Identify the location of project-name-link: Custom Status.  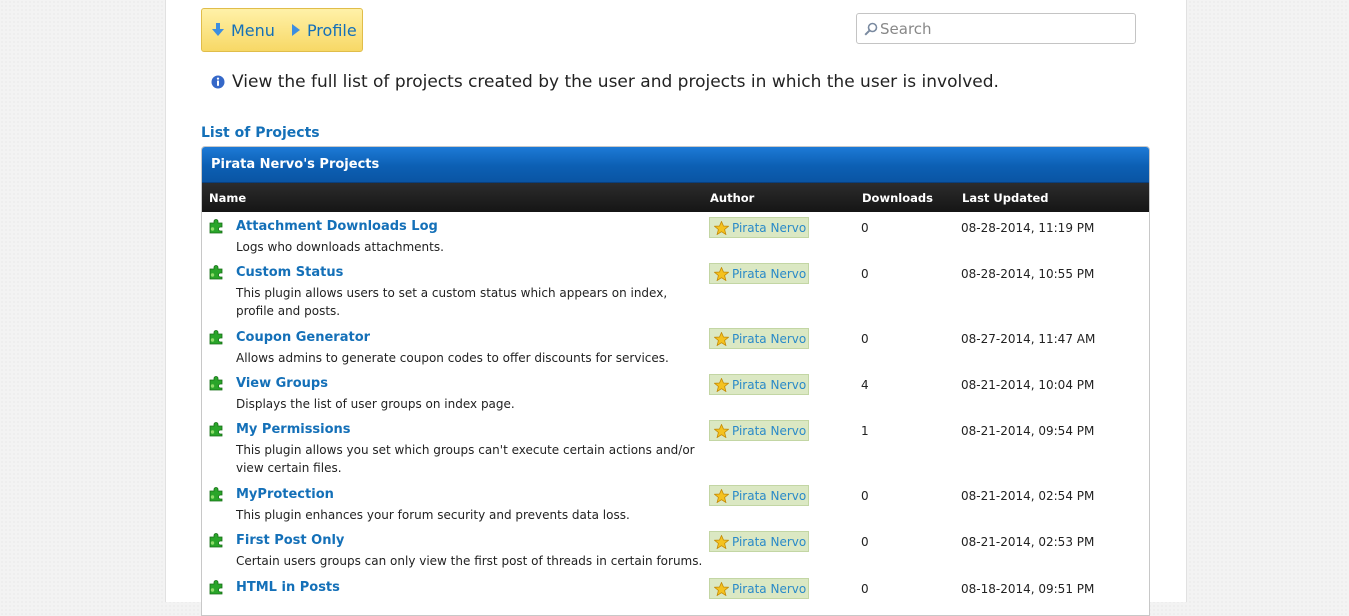
(289, 272).